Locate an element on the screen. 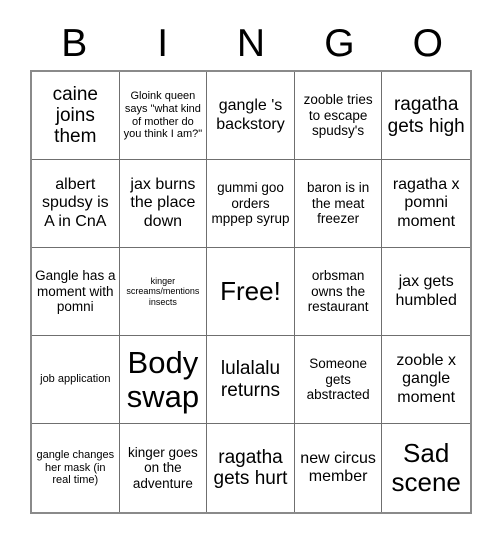 The width and height of the screenshot is (500, 544). bingo-cell: zooble tries to escape spudsy's is located at coordinates (338, 116).